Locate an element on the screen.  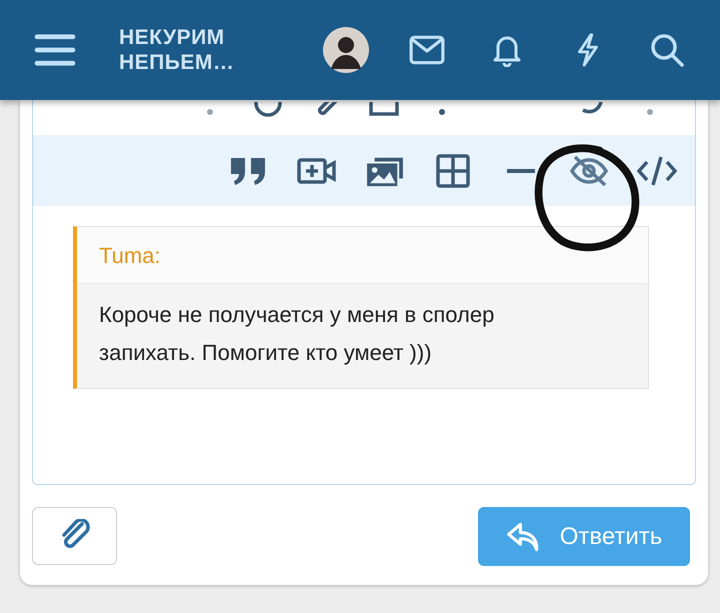
mail-icon is located at coordinates (427, 50).